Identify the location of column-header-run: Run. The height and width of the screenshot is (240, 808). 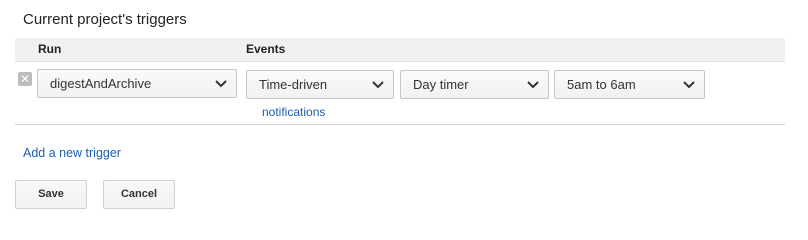
(50, 49).